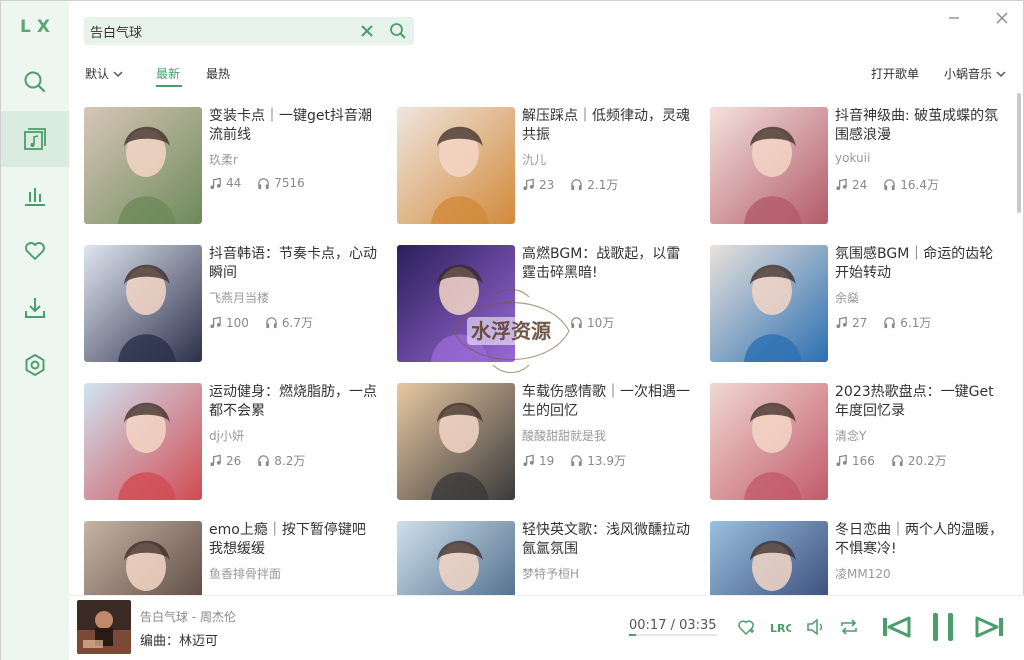 The height and width of the screenshot is (660, 1024). I want to click on pause-icon, so click(943, 627).